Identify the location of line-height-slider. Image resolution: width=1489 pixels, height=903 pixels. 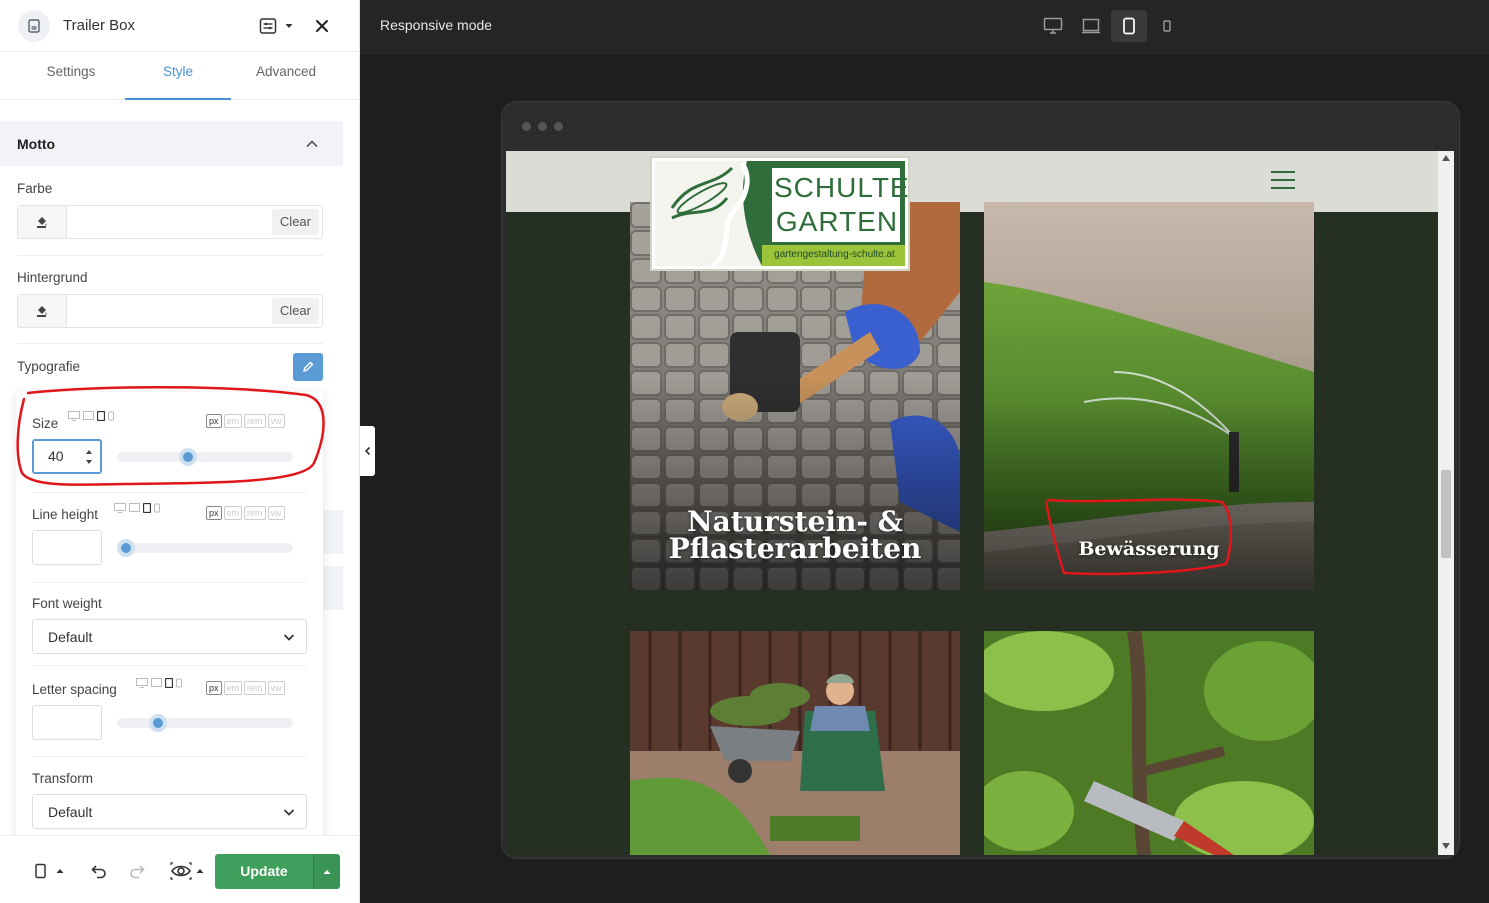
(205, 548).